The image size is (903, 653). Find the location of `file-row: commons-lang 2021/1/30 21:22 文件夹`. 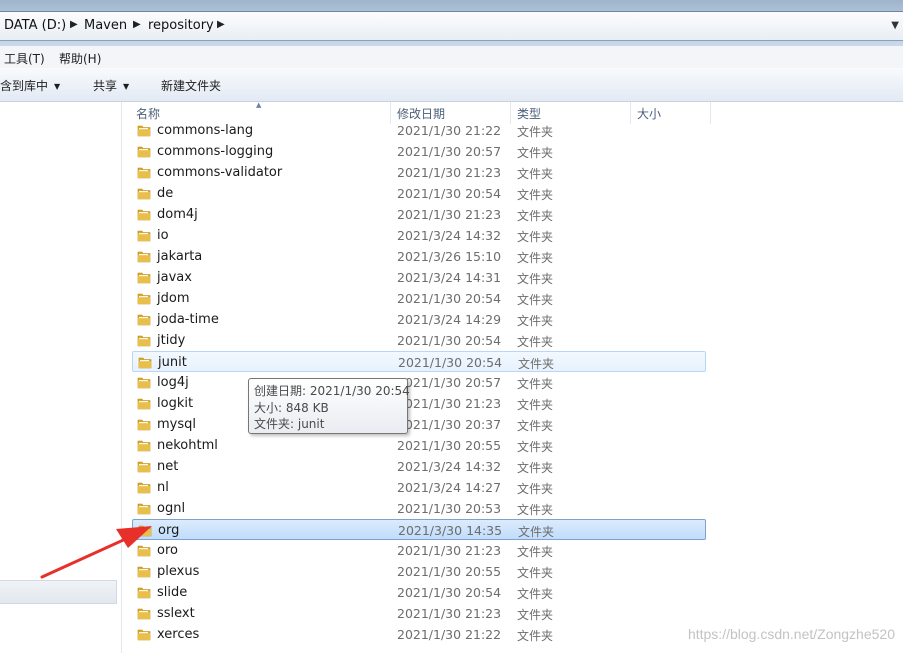

file-row: commons-lang 2021/1/30 21:22 文件夹 is located at coordinates (419, 132).